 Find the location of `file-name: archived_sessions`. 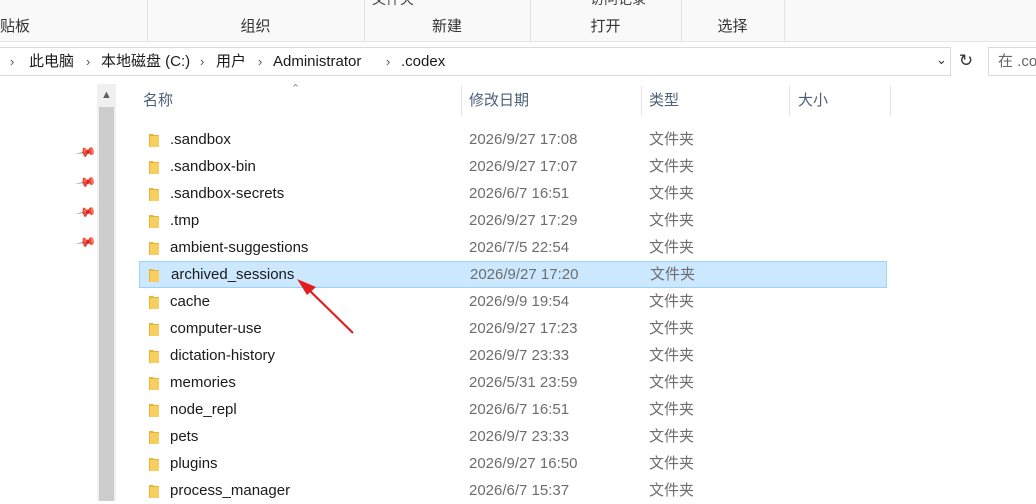

file-name: archived_sessions is located at coordinates (233, 274).